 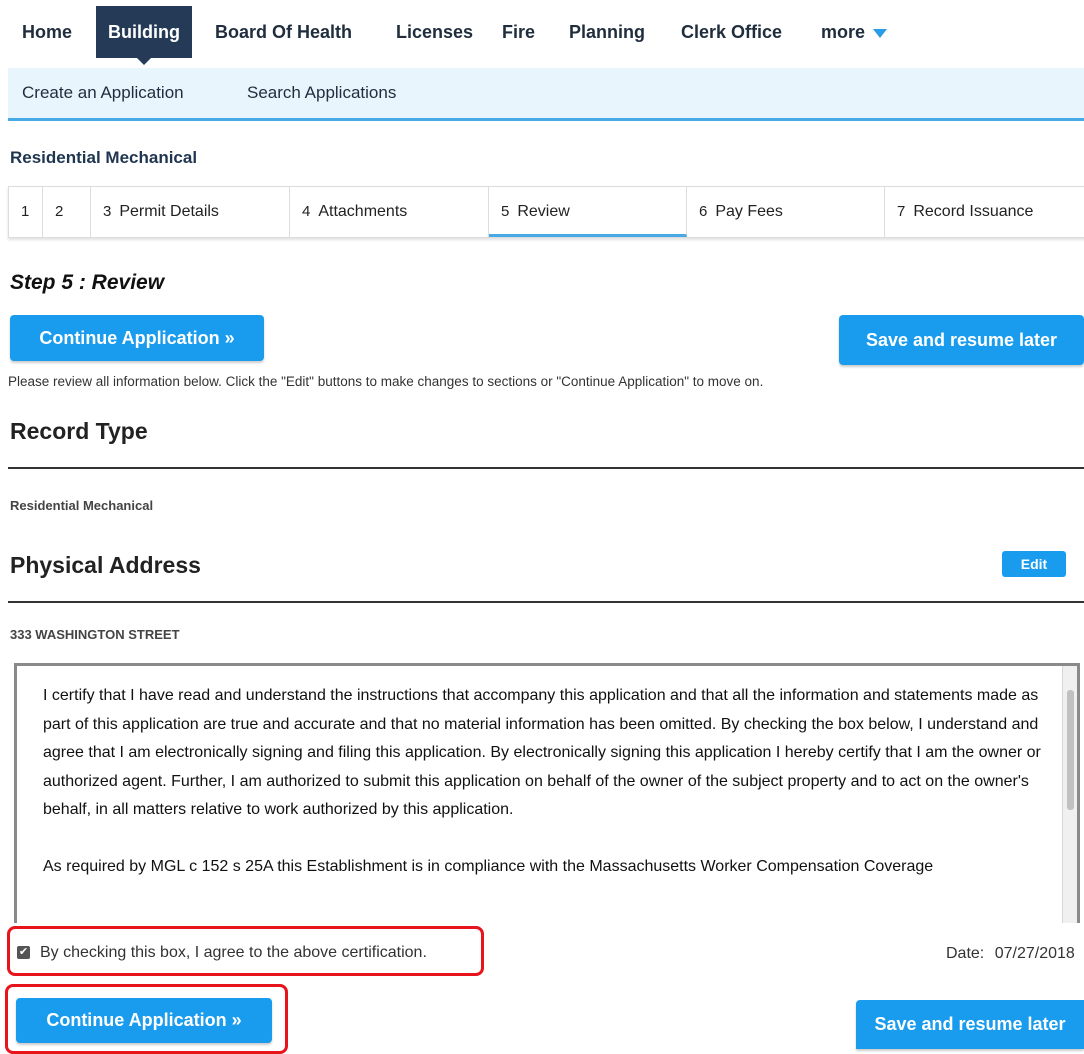 I want to click on record-type-title: Record Type, so click(x=79, y=431).